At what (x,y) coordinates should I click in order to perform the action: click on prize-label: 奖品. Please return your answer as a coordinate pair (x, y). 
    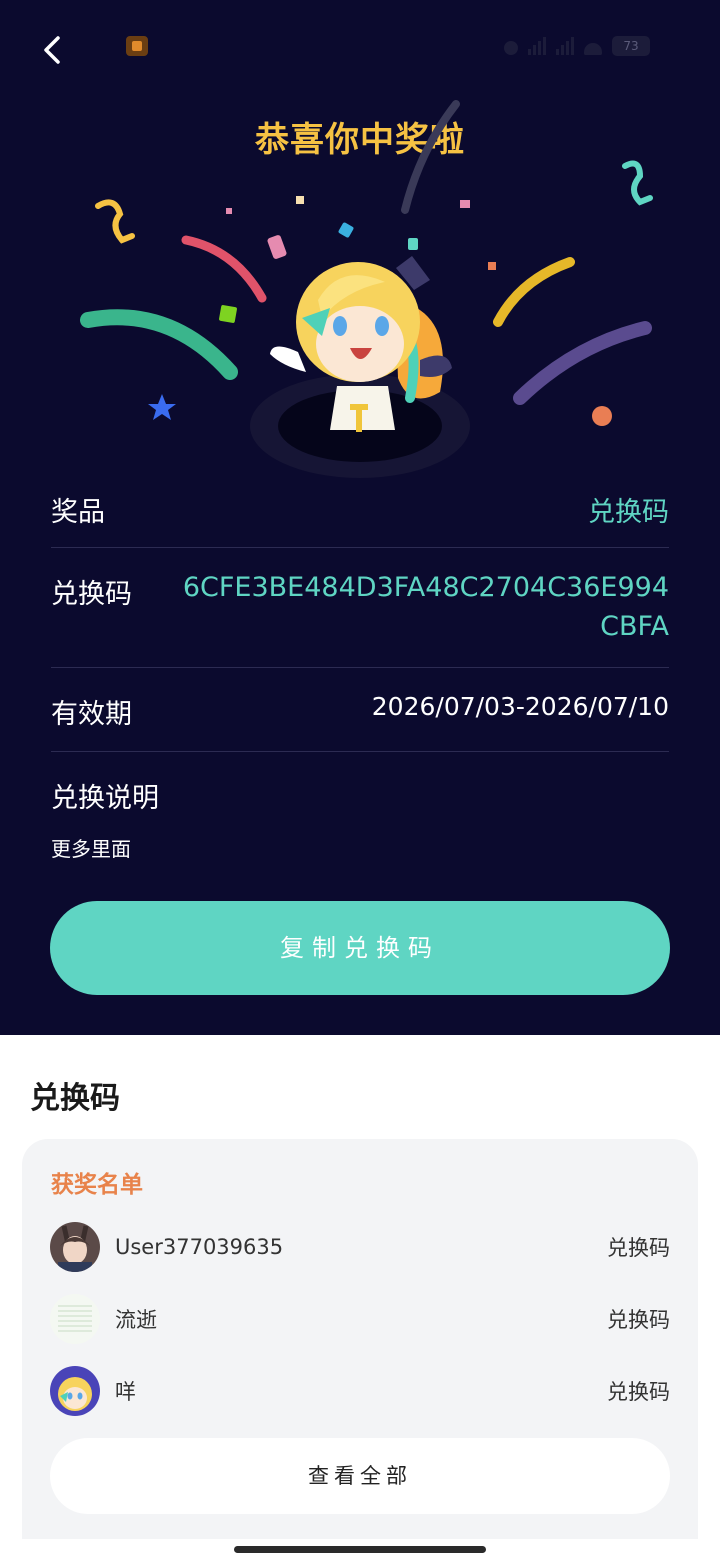
    Looking at the image, I should click on (78, 512).